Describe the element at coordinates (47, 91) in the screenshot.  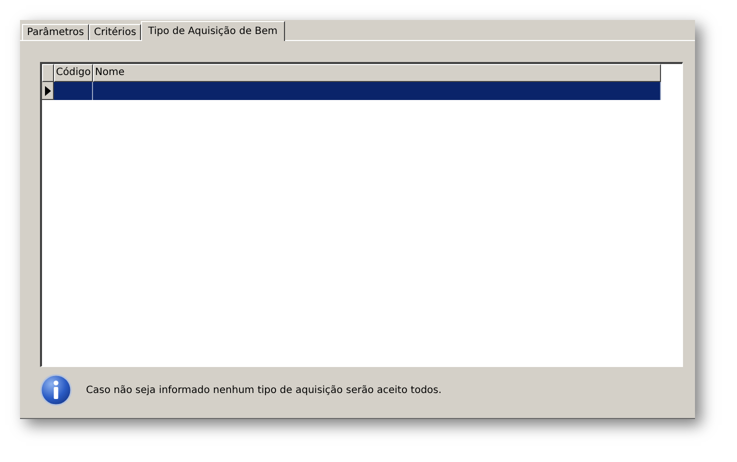
I see `current-row-icon` at that location.